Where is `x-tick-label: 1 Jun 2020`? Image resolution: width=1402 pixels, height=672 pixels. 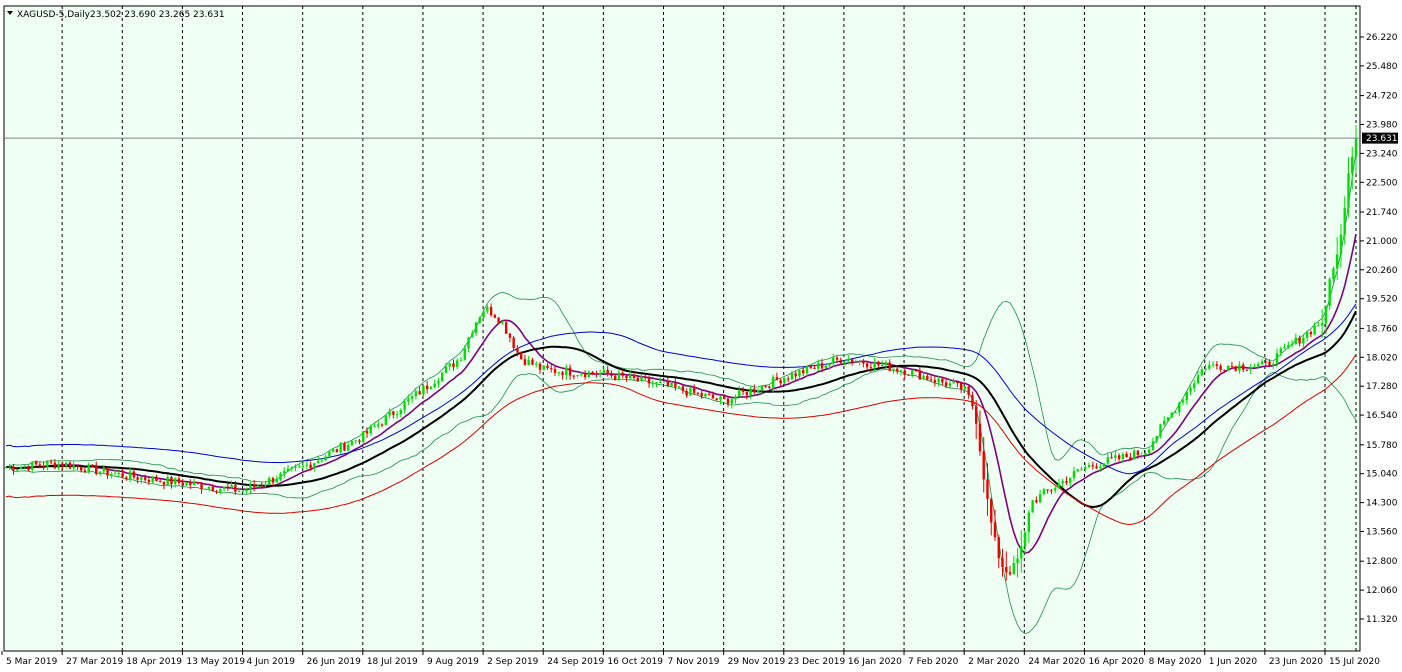
x-tick-label: 1 Jun 2020 is located at coordinates (1233, 662).